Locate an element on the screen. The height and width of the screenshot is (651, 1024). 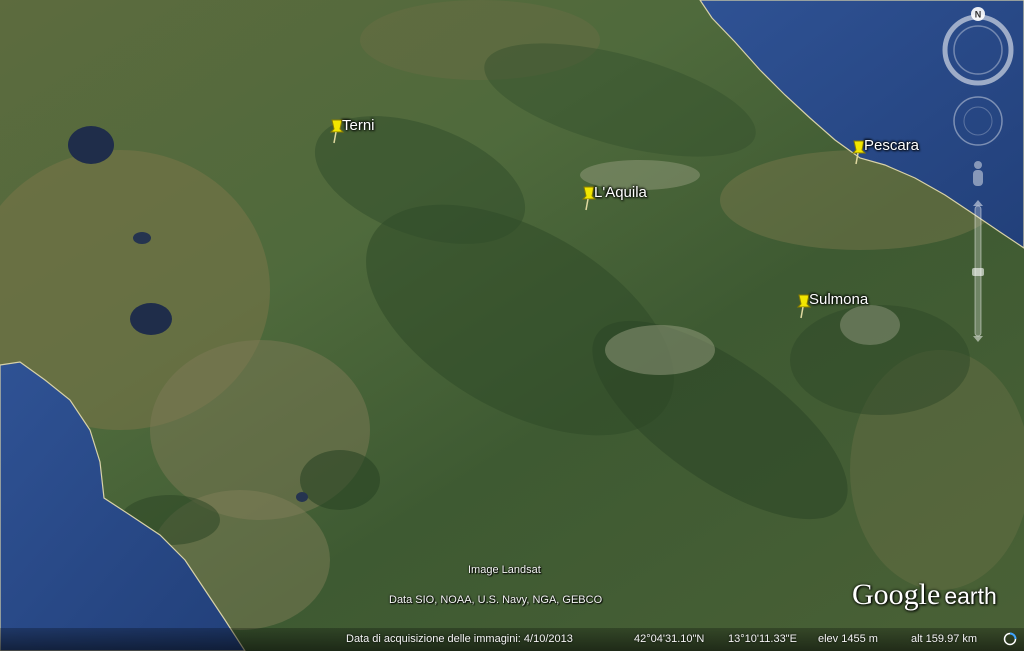
elevation-readout: elev 1455 m is located at coordinates (848, 639).